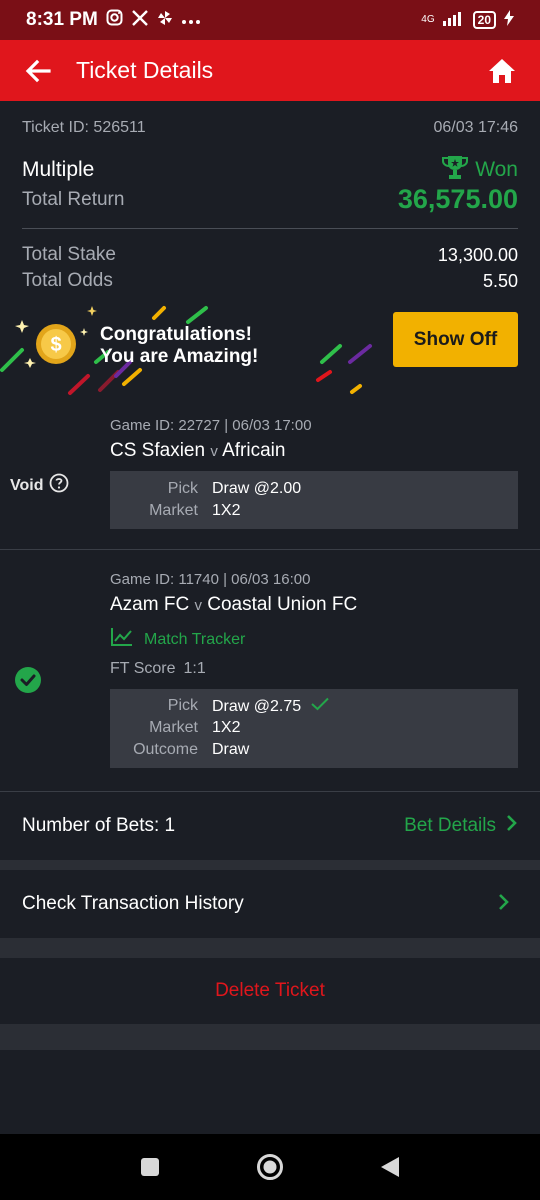 The width and height of the screenshot is (540, 1200). I want to click on outcome-value: Draw, so click(231, 749).